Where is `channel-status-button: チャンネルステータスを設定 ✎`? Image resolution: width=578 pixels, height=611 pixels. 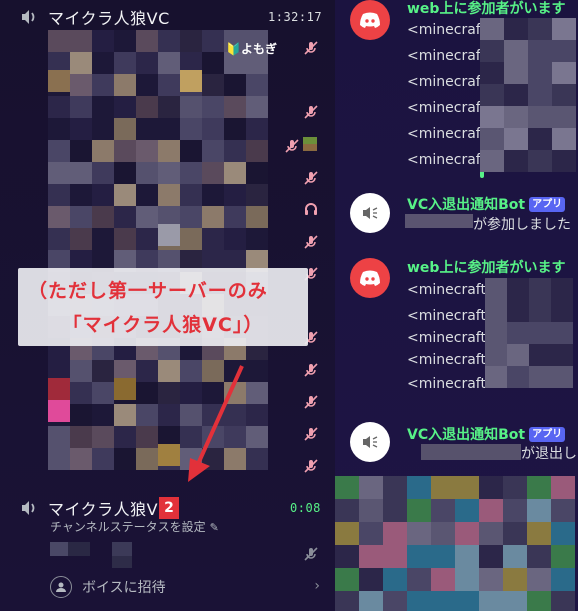 channel-status-button: チャンネルステータスを設定 ✎ is located at coordinates (134, 526).